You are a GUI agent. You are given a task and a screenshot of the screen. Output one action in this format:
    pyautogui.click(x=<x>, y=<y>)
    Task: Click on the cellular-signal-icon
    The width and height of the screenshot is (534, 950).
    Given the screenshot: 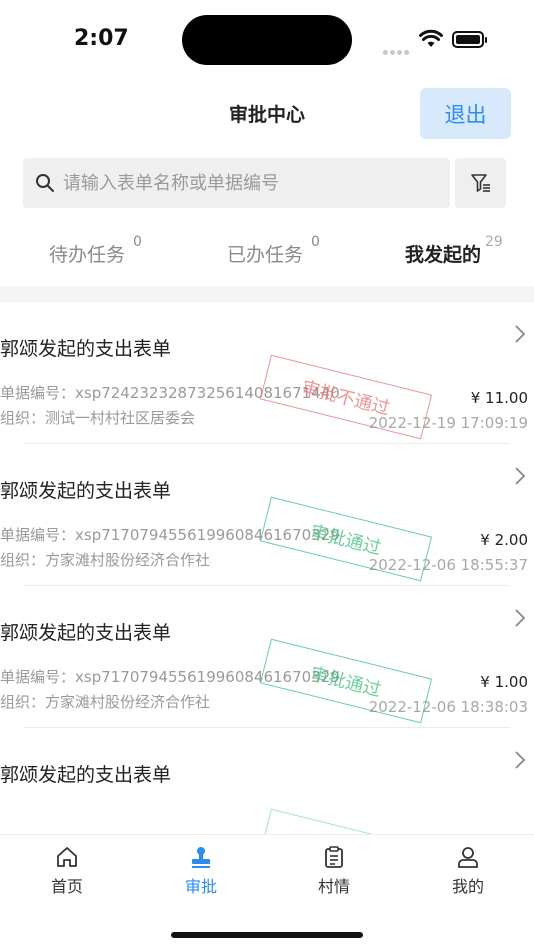 What is the action you would take?
    pyautogui.click(x=397, y=49)
    